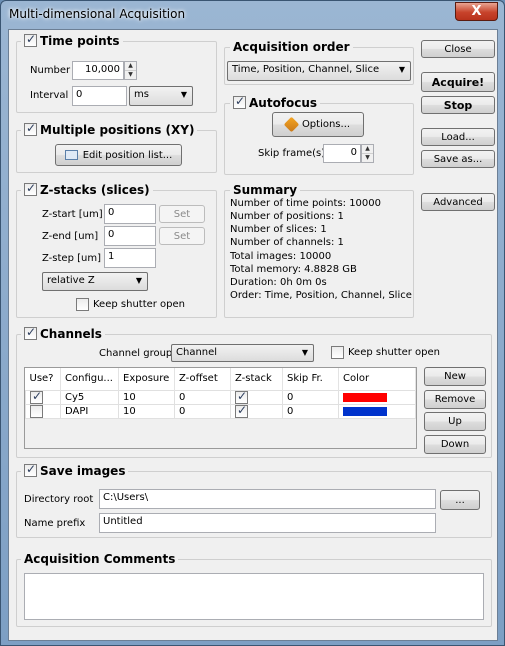 This screenshot has width=505, height=646. Describe the element at coordinates (310, 379) in the screenshot. I see `col-skip: Skip Fr.` at that location.